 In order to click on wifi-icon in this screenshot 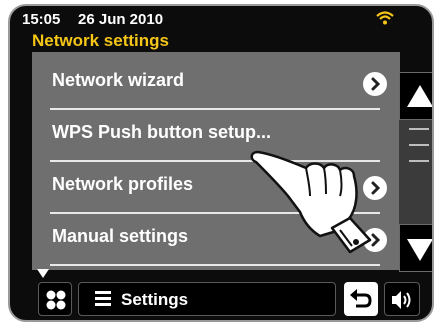, I will do `click(385, 18)`.